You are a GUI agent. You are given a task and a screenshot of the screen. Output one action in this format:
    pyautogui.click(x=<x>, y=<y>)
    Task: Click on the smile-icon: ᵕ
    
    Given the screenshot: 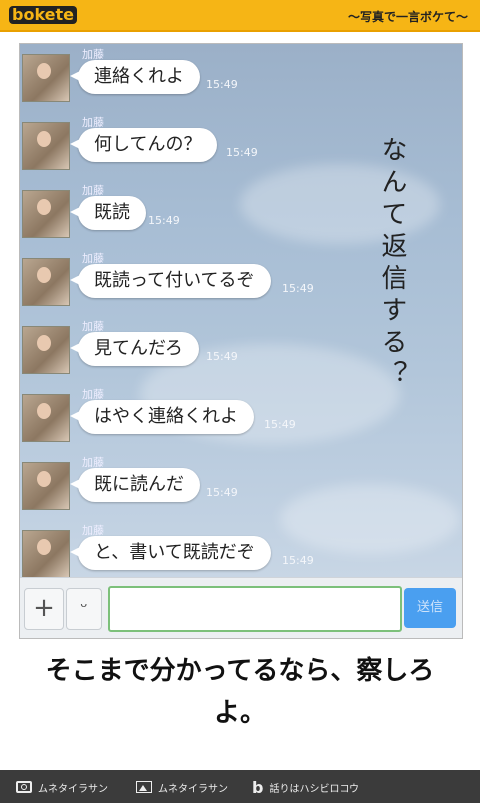 What is the action you would take?
    pyautogui.click(x=84, y=609)
    